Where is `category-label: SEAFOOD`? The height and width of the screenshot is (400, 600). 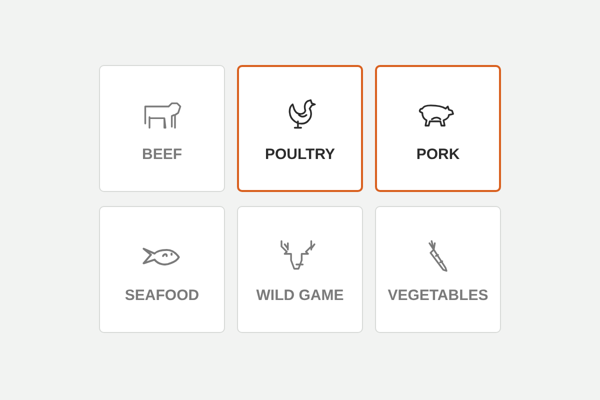
category-label: SEAFOOD is located at coordinates (162, 295).